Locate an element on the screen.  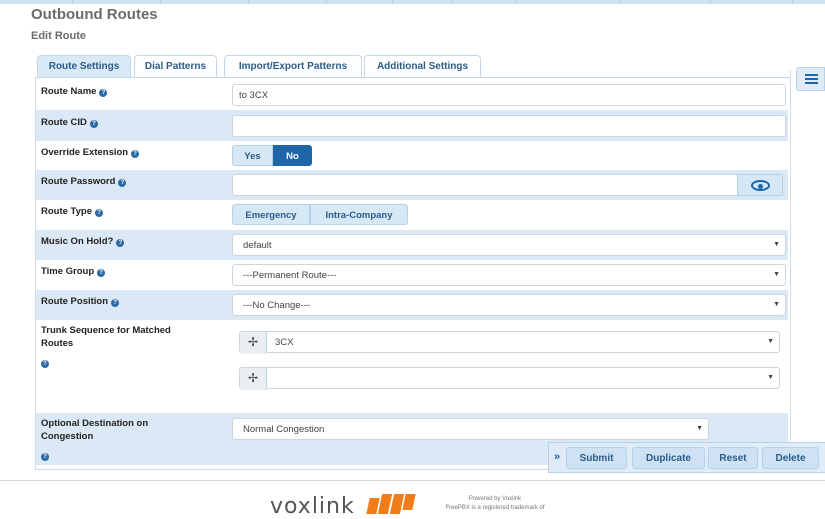
tab-route-settings: Route Settings is located at coordinates (84, 66).